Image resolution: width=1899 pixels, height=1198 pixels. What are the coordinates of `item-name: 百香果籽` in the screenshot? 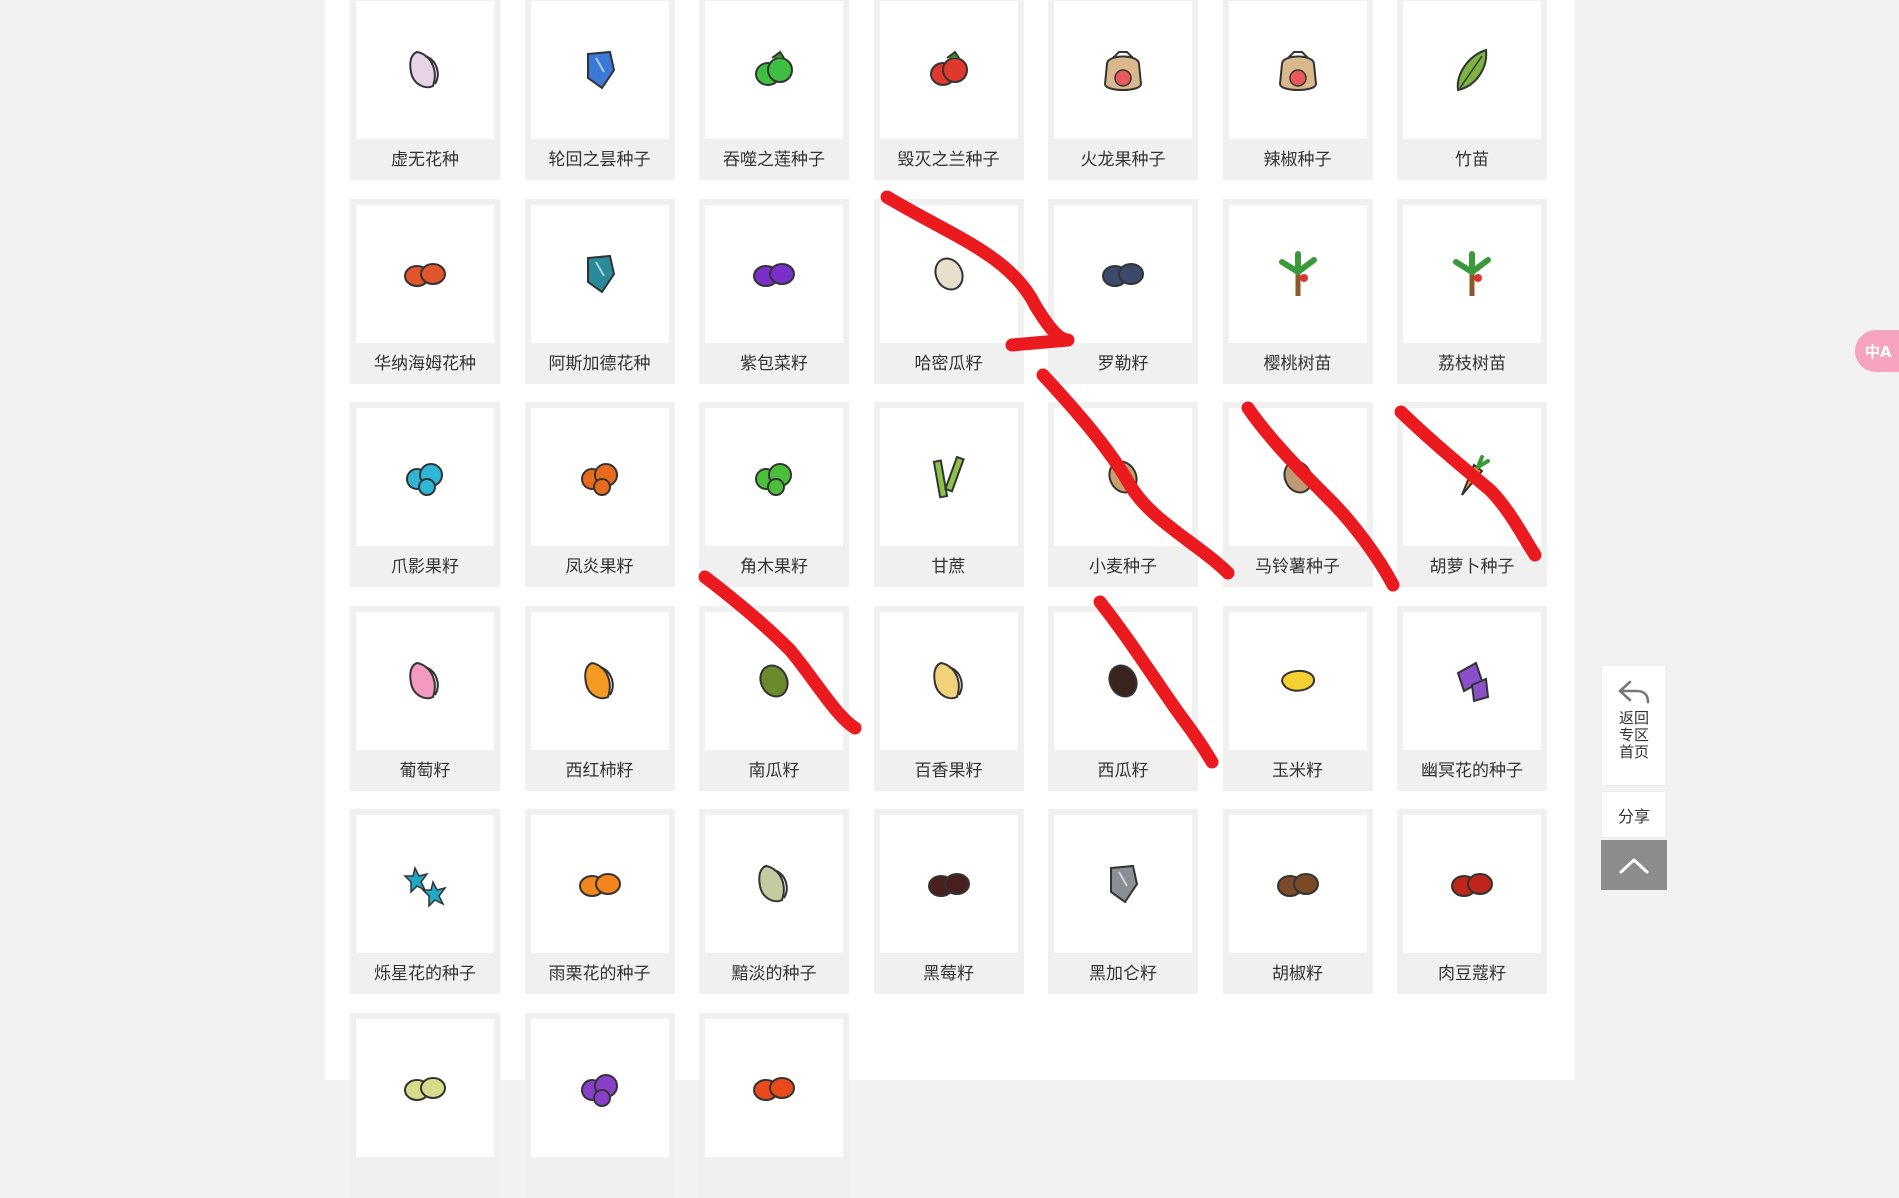 It's located at (948, 770).